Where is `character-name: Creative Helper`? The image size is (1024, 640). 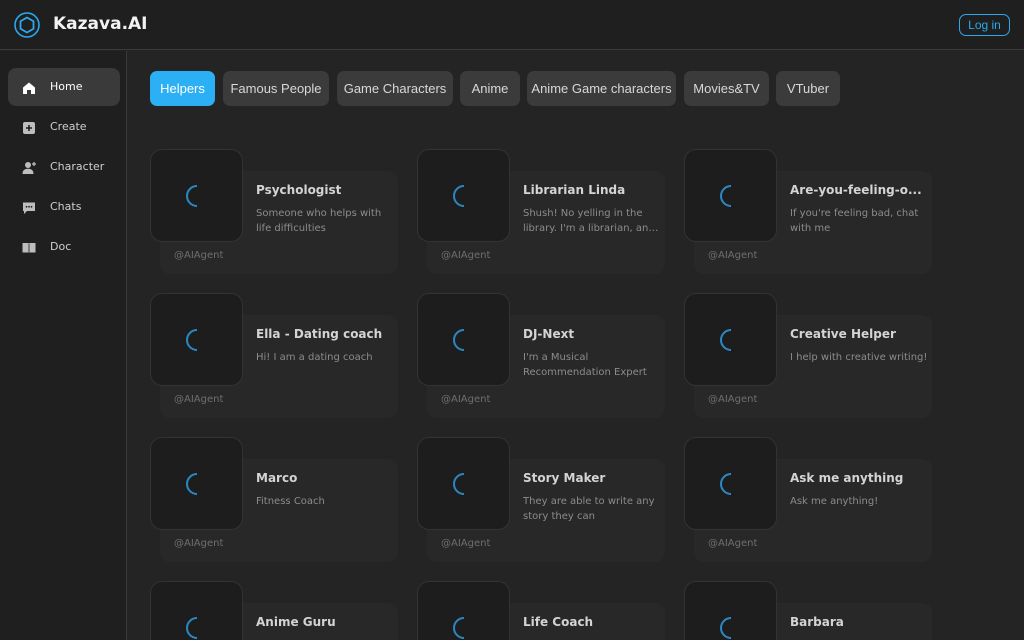 character-name: Creative Helper is located at coordinates (843, 334).